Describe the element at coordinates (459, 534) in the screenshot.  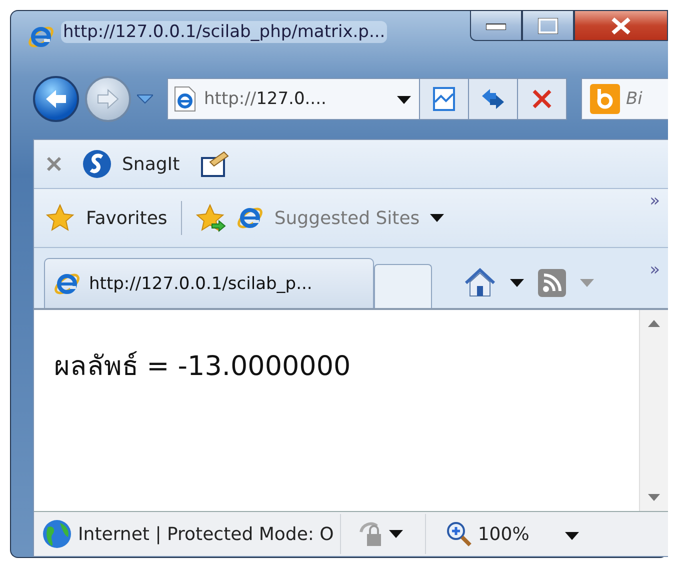
I see `zoom-icon` at that location.